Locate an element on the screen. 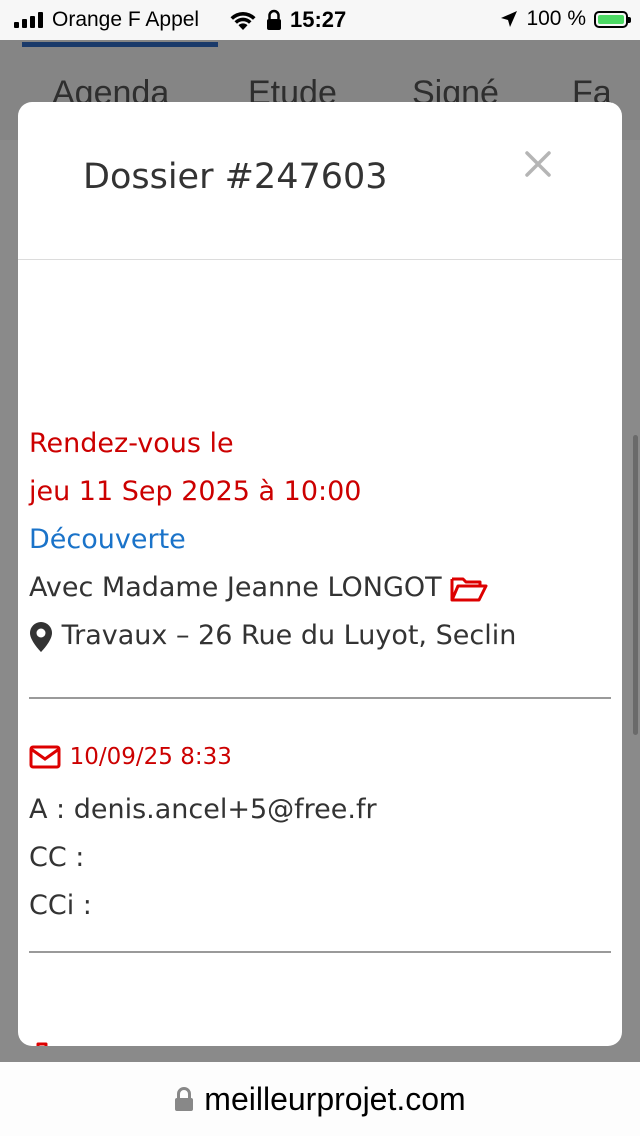 The image size is (640, 1136). signal-icon is located at coordinates (28, 20).